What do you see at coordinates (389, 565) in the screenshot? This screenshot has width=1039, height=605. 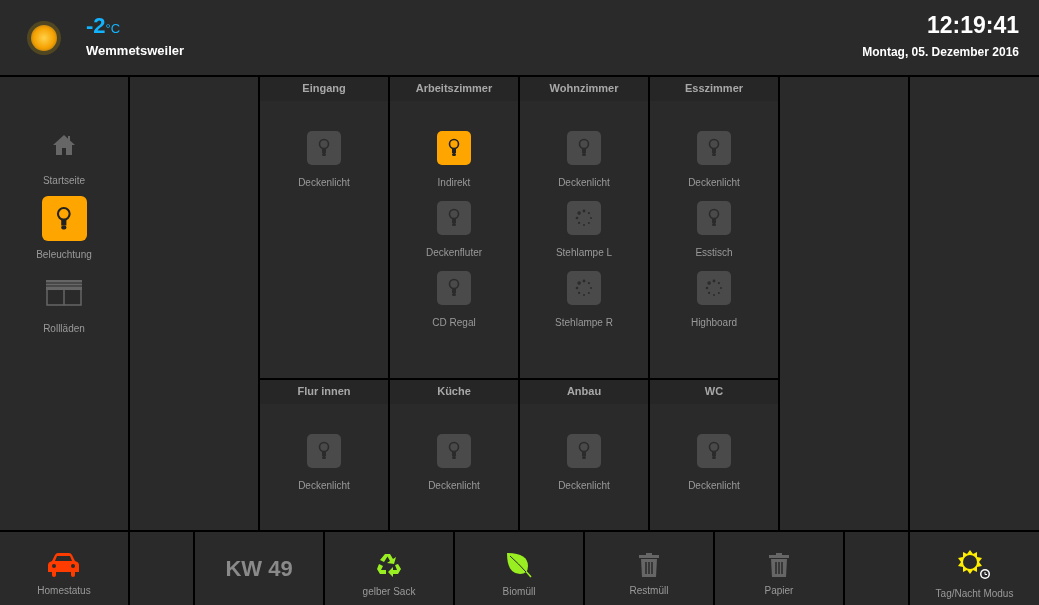 I see `recycle-icon` at bounding box center [389, 565].